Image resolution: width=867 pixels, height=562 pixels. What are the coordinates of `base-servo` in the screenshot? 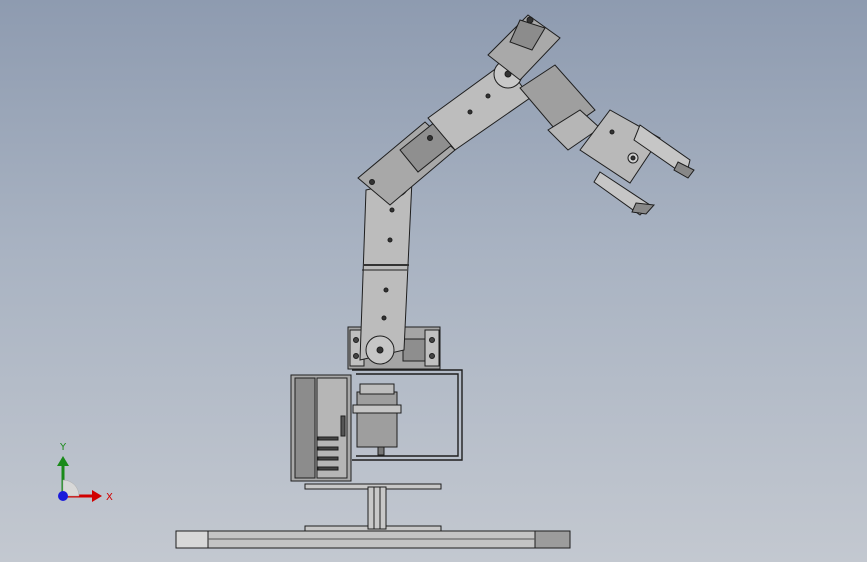 It's located at (377, 419).